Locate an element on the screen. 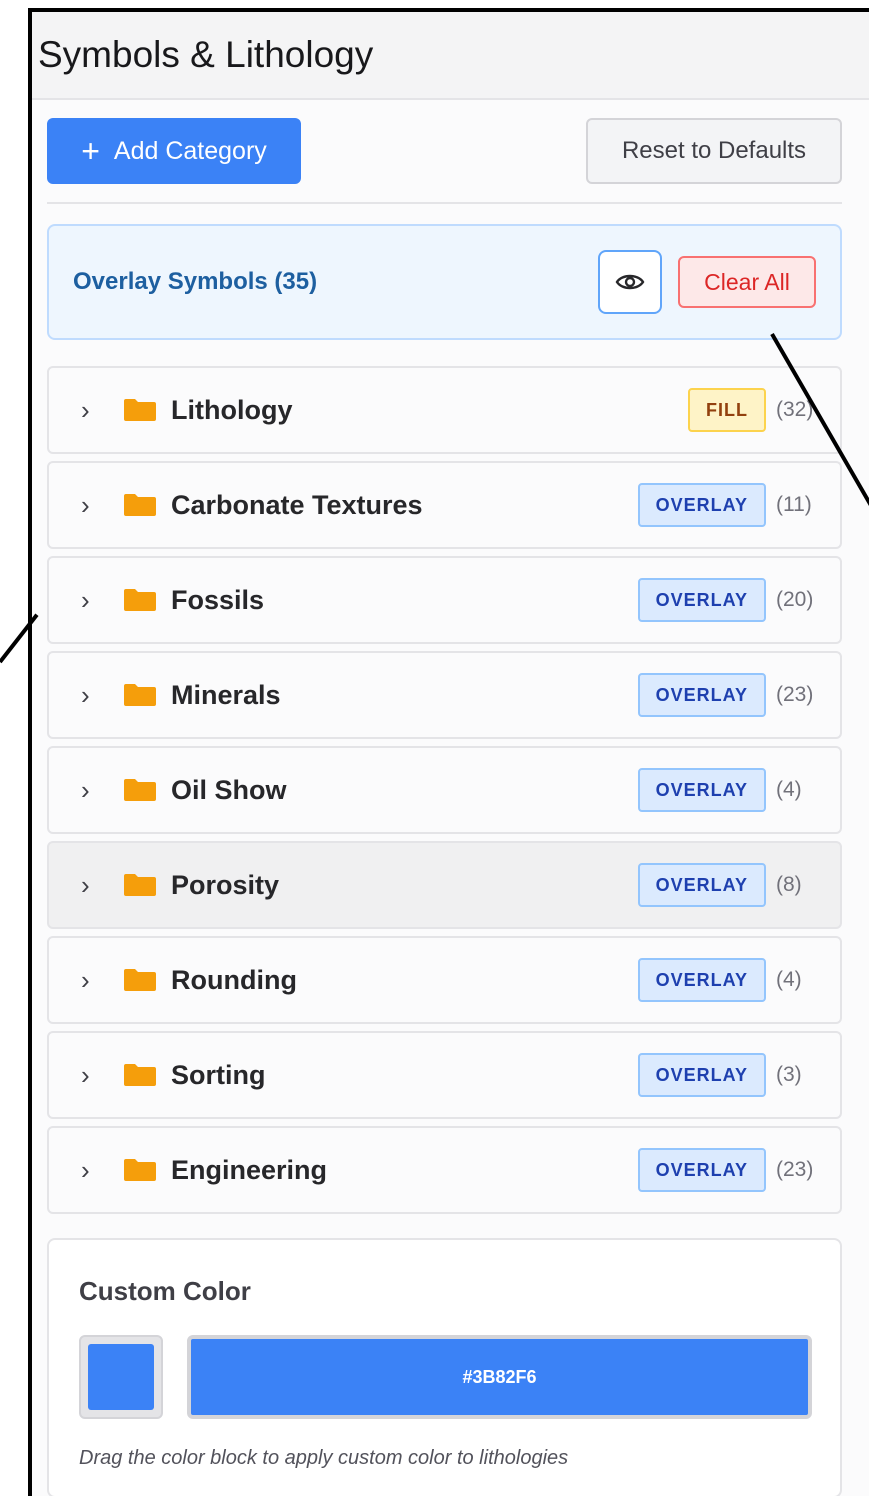 Image resolution: width=869 pixels, height=1496 pixels. color-swatch is located at coordinates (121, 1377).